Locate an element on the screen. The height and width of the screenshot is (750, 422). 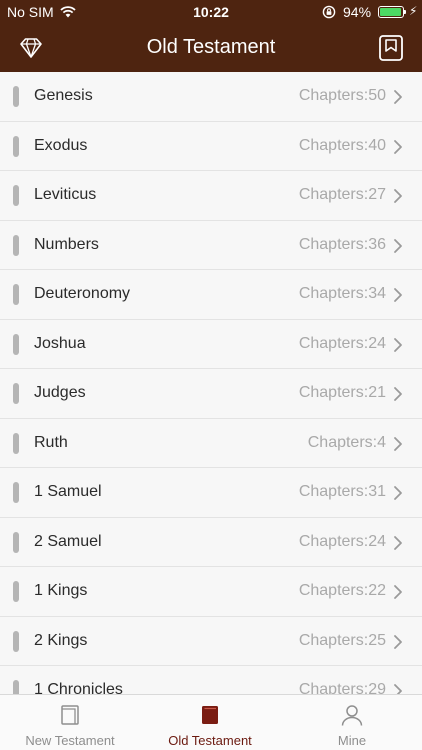
list-item: Leviticus Chapters:27 is located at coordinates (211, 196).